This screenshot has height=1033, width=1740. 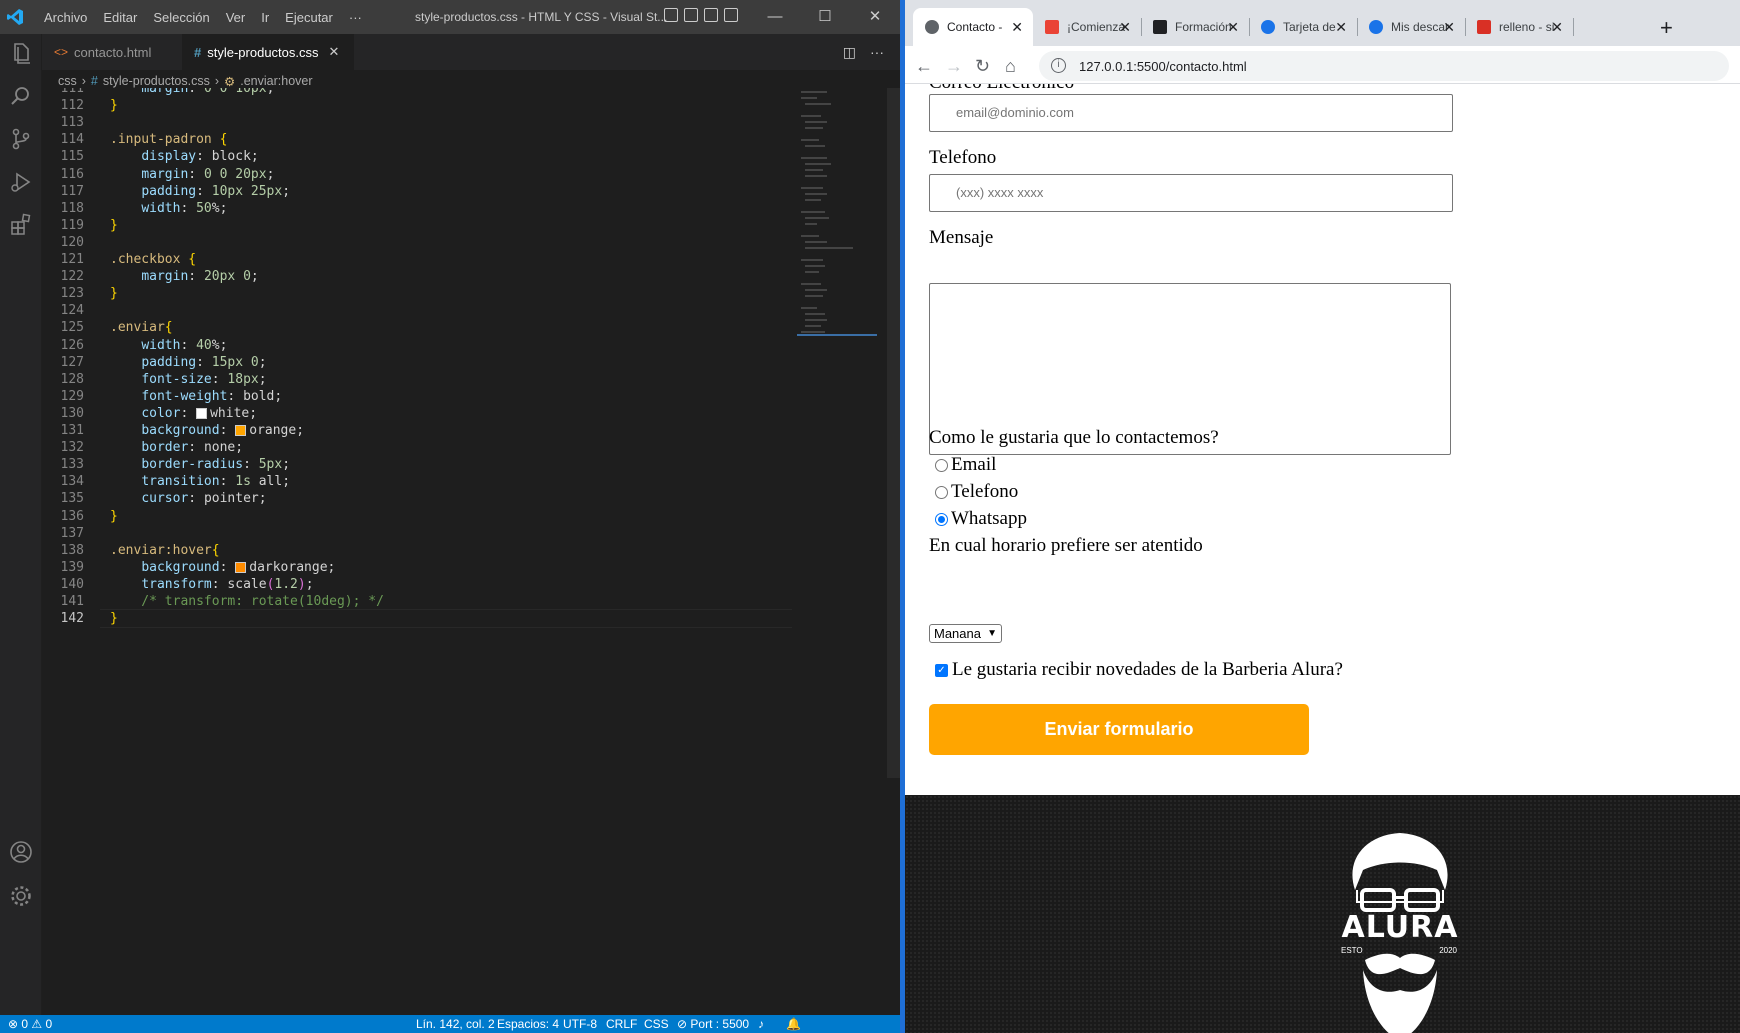 I want to click on settings-gear-icon, so click(x=21, y=896).